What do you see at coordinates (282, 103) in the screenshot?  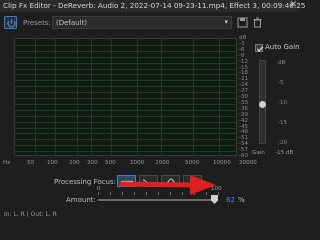 I see `gain-tick-label: -10` at bounding box center [282, 103].